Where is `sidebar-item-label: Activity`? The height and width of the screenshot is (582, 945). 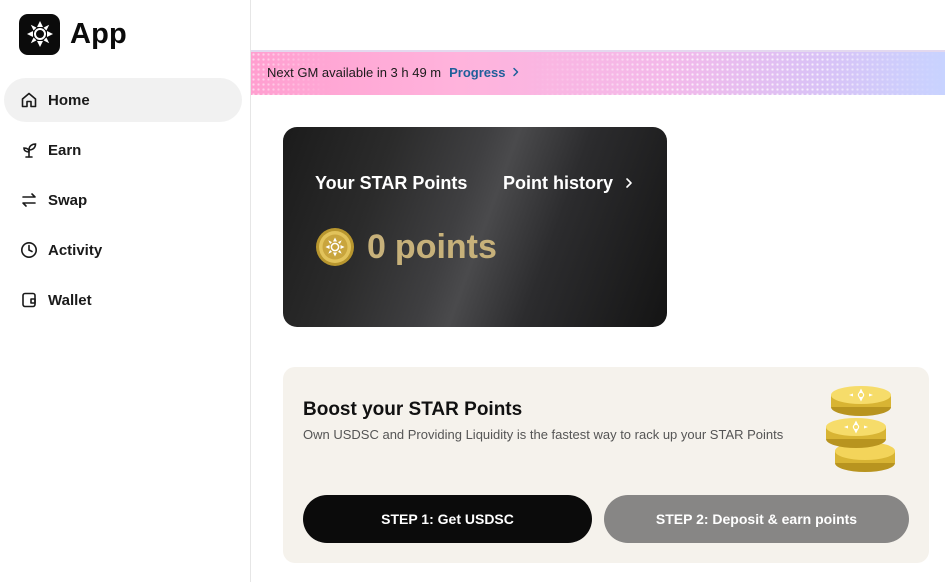
sidebar-item-label: Activity is located at coordinates (75, 250).